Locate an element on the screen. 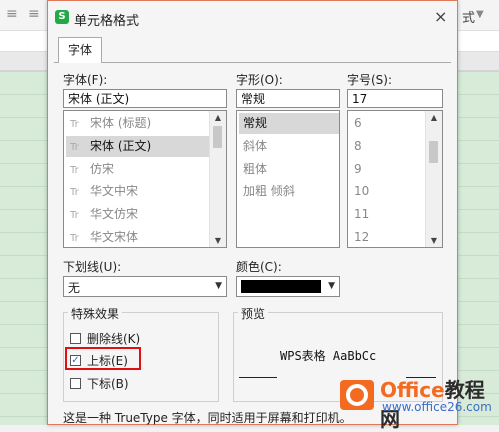 The height and width of the screenshot is (432, 499). highlight-box is located at coordinates (103, 358).